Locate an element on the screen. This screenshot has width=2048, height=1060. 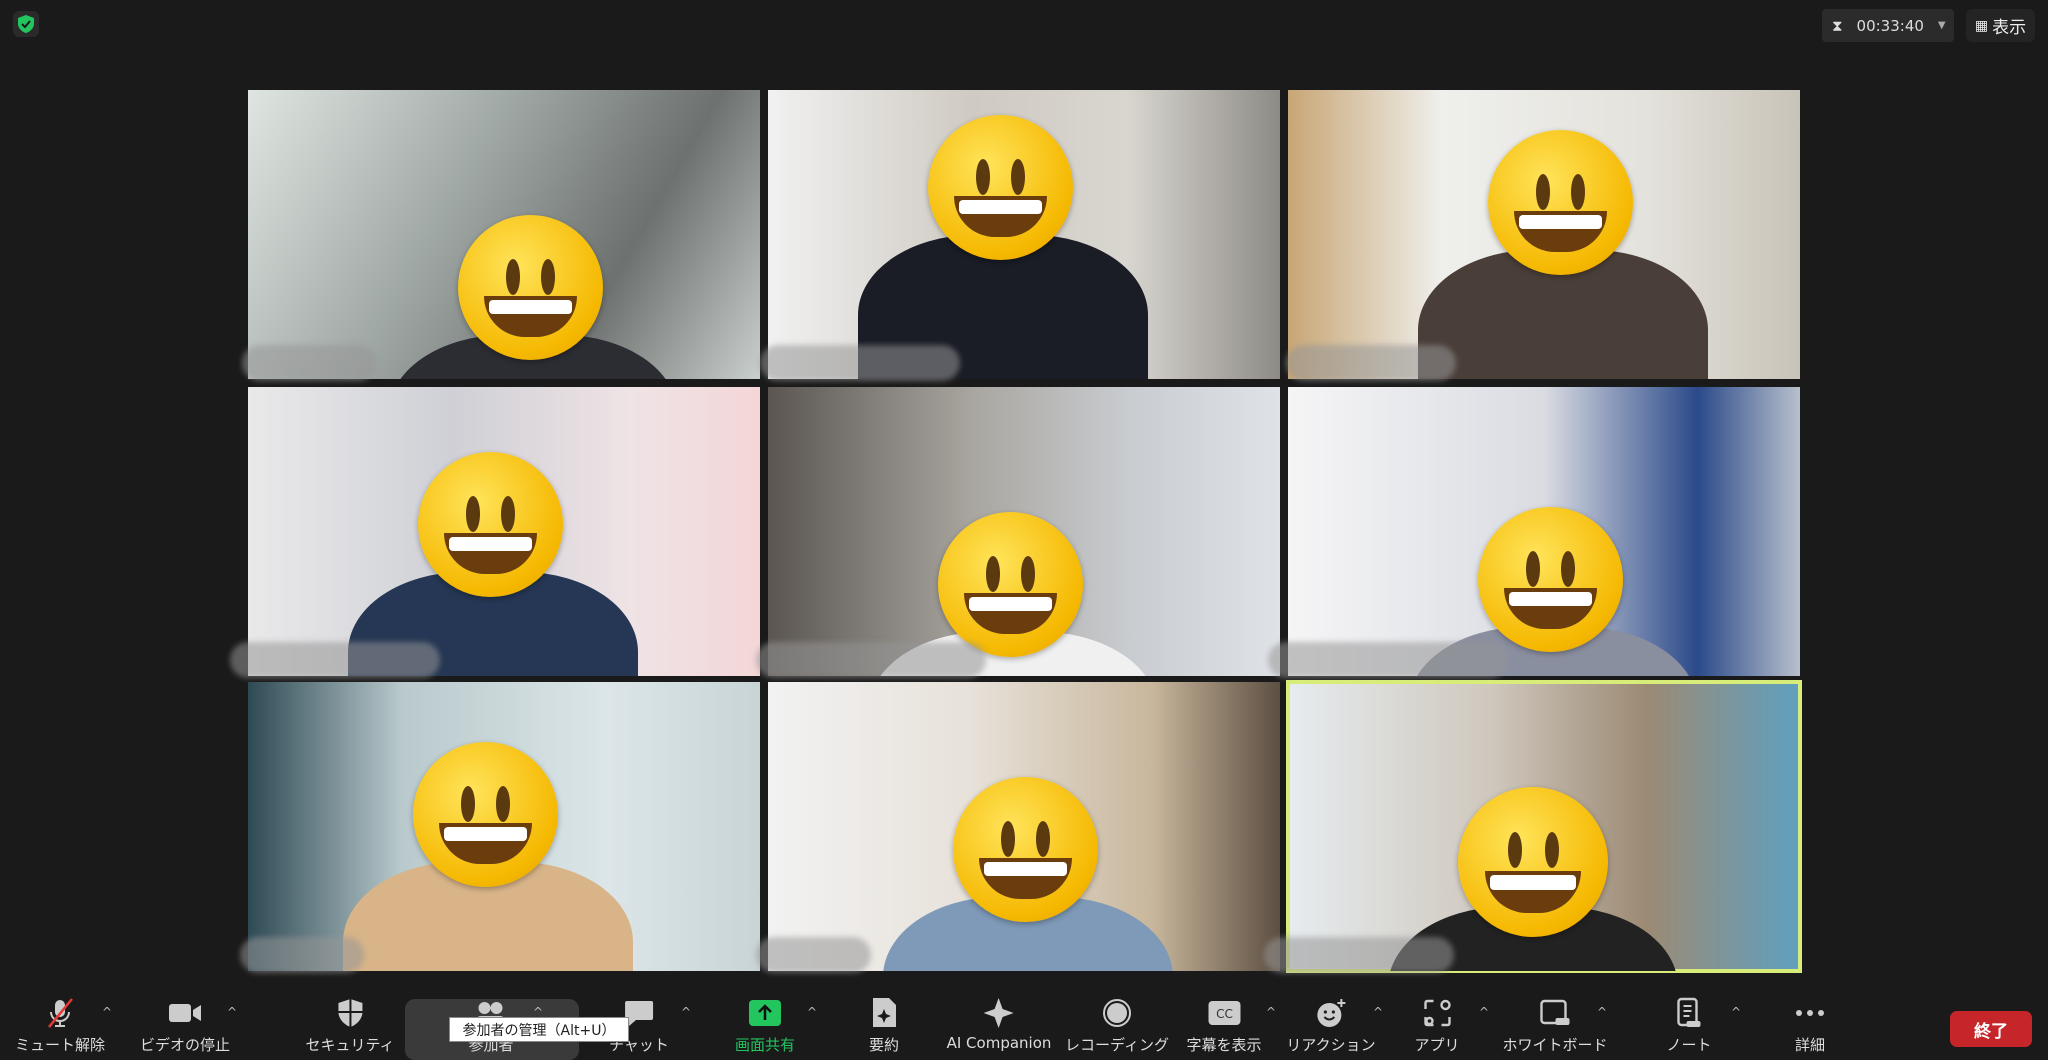
more-icon is located at coordinates (1810, 1013).